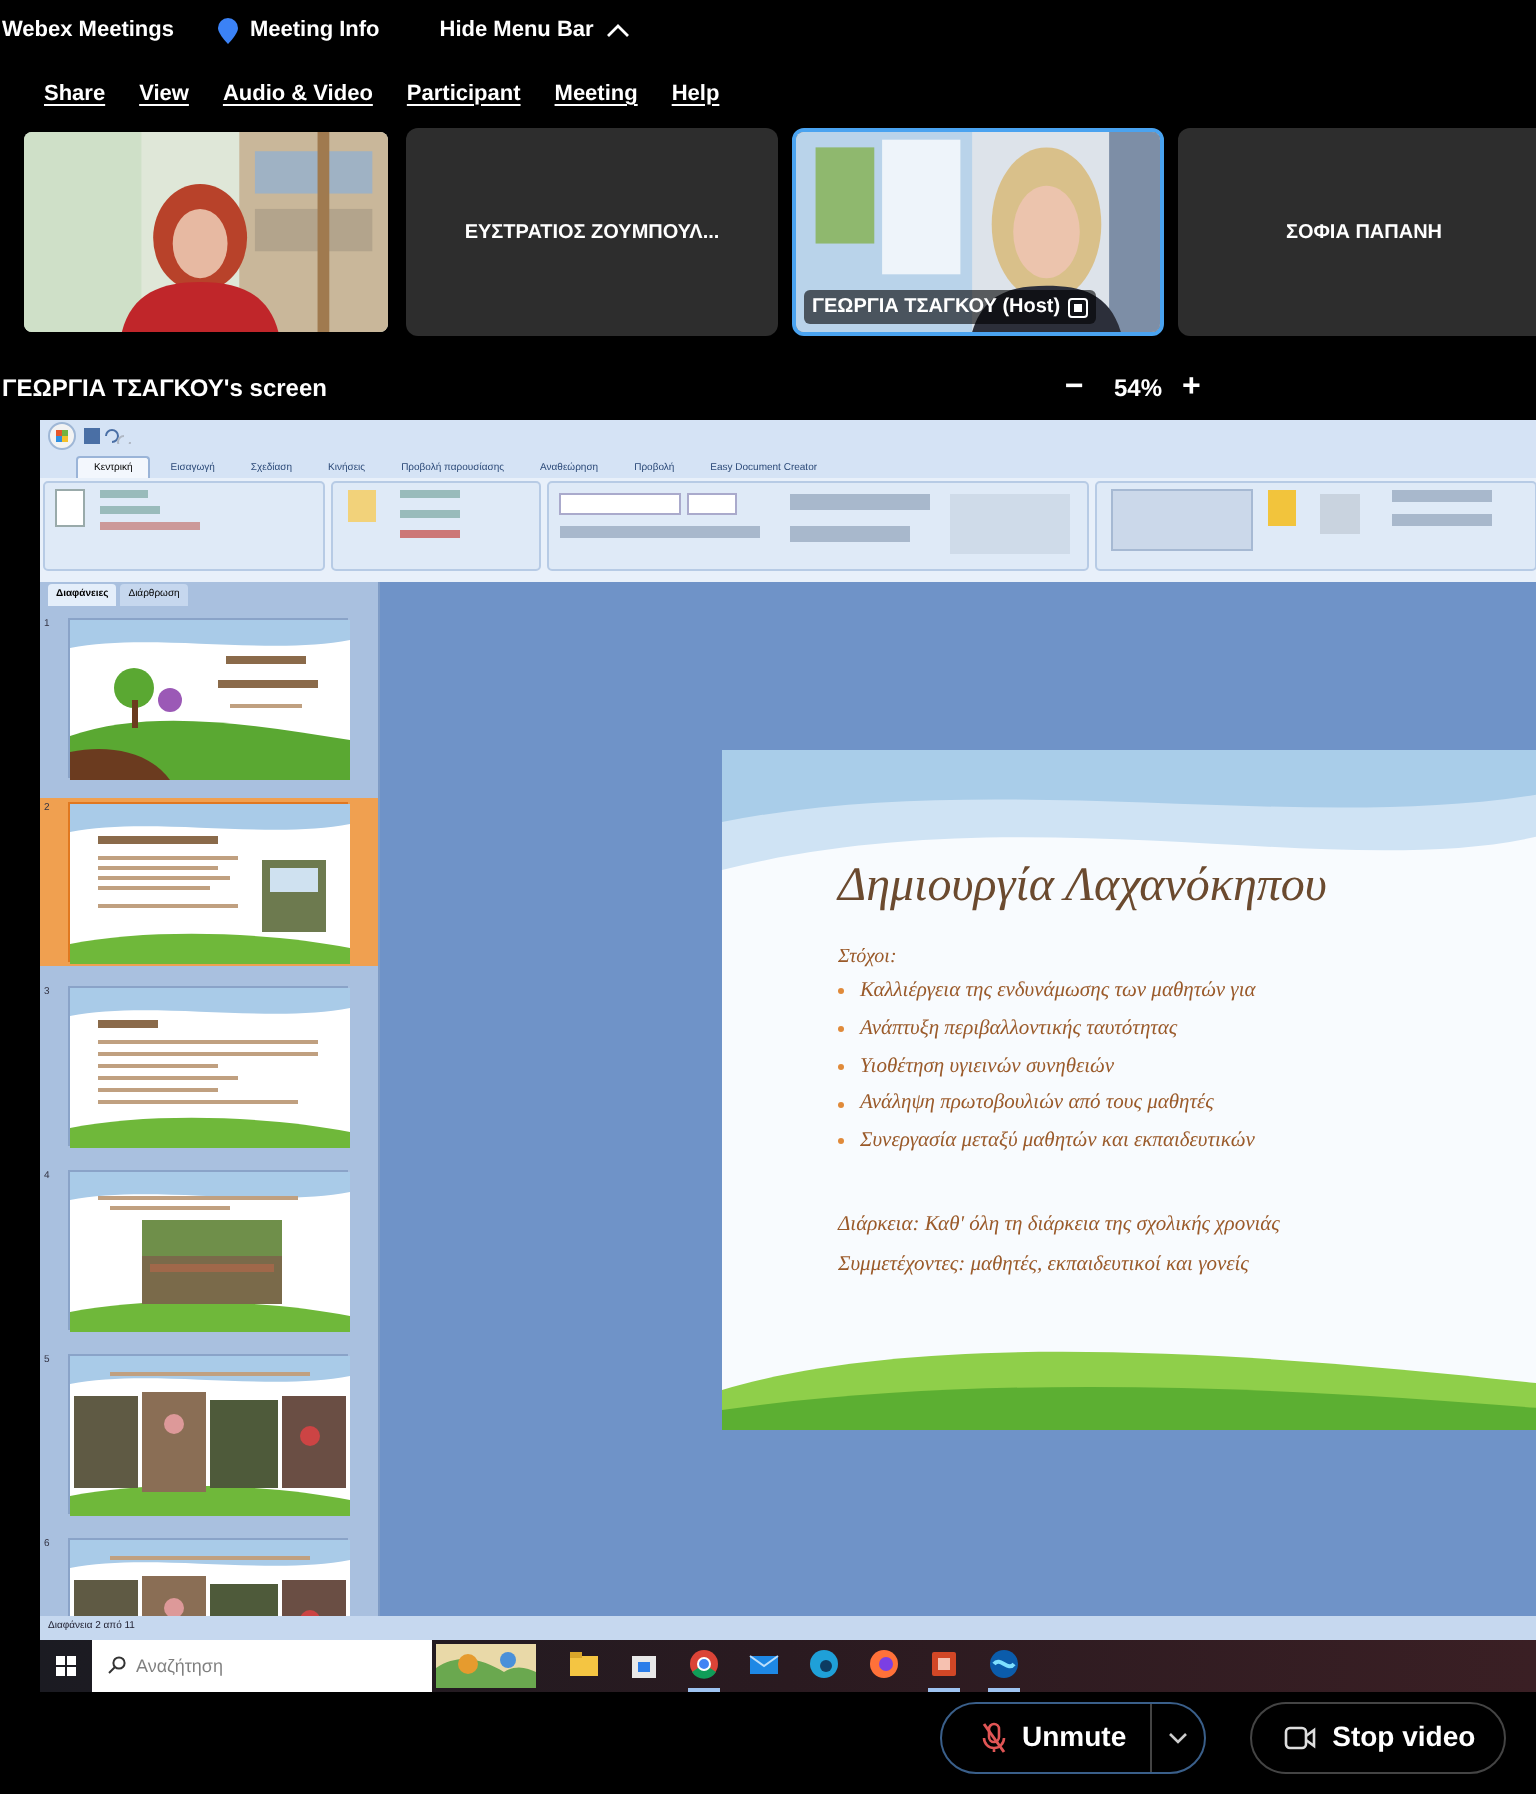  What do you see at coordinates (262, 1666) in the screenshot?
I see `search-field: Αναζήτηση` at bounding box center [262, 1666].